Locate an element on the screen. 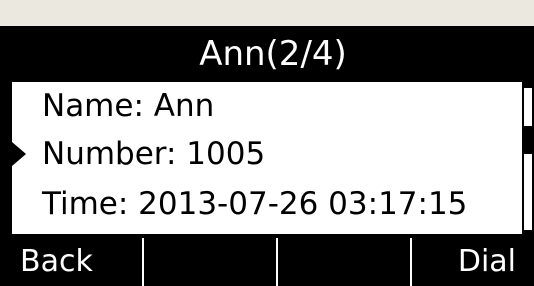 The width and height of the screenshot is (534, 286). softkey-dial-button: Dial is located at coordinates (472, 262).